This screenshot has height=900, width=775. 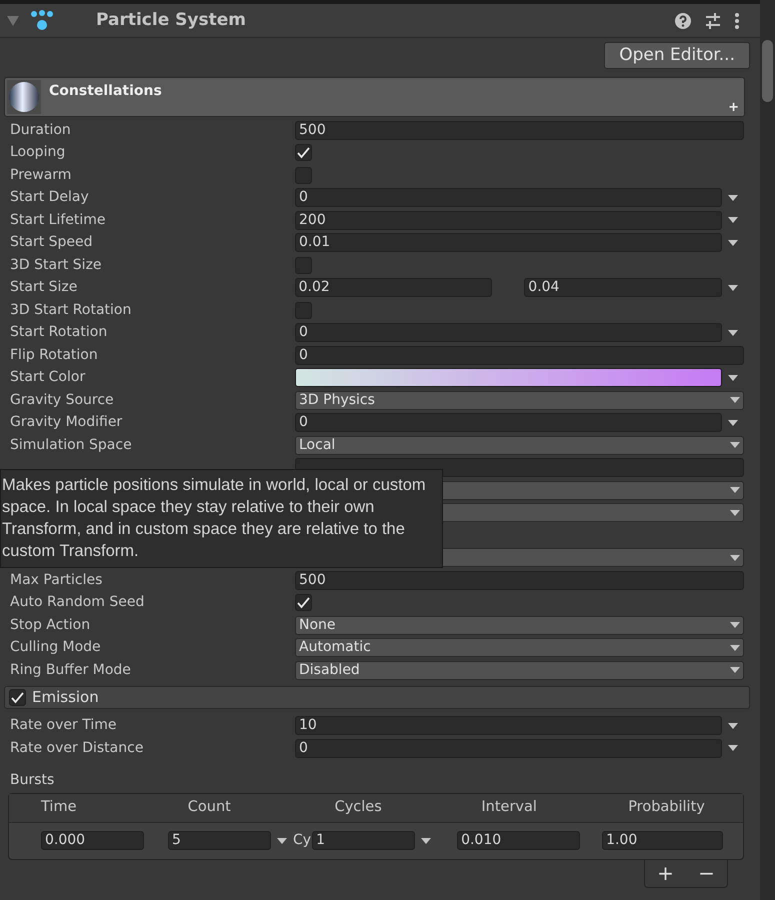 What do you see at coordinates (393, 288) in the screenshot?
I see `input-field: 0.02` at bounding box center [393, 288].